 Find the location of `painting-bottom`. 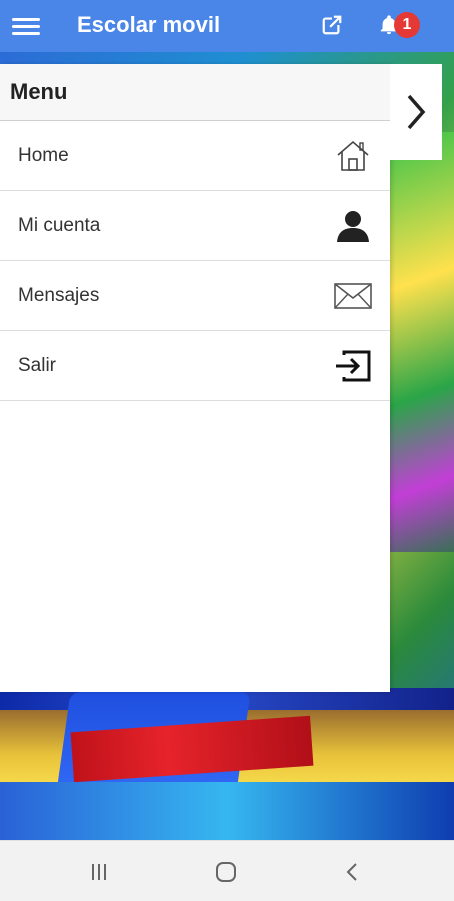

painting-bottom is located at coordinates (227, 811).